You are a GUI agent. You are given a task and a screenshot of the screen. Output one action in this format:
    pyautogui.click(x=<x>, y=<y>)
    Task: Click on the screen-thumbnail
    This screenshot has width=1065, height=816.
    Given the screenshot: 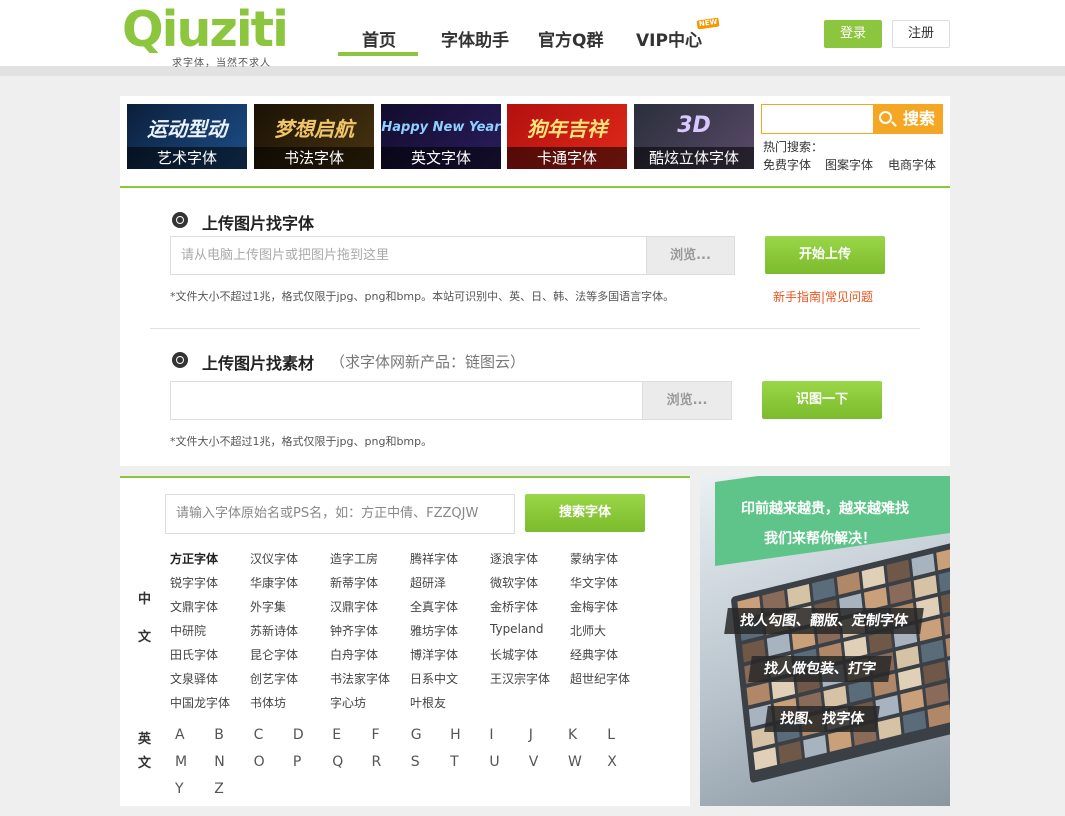 What is the action you would take?
    pyautogui.click(x=765, y=759)
    